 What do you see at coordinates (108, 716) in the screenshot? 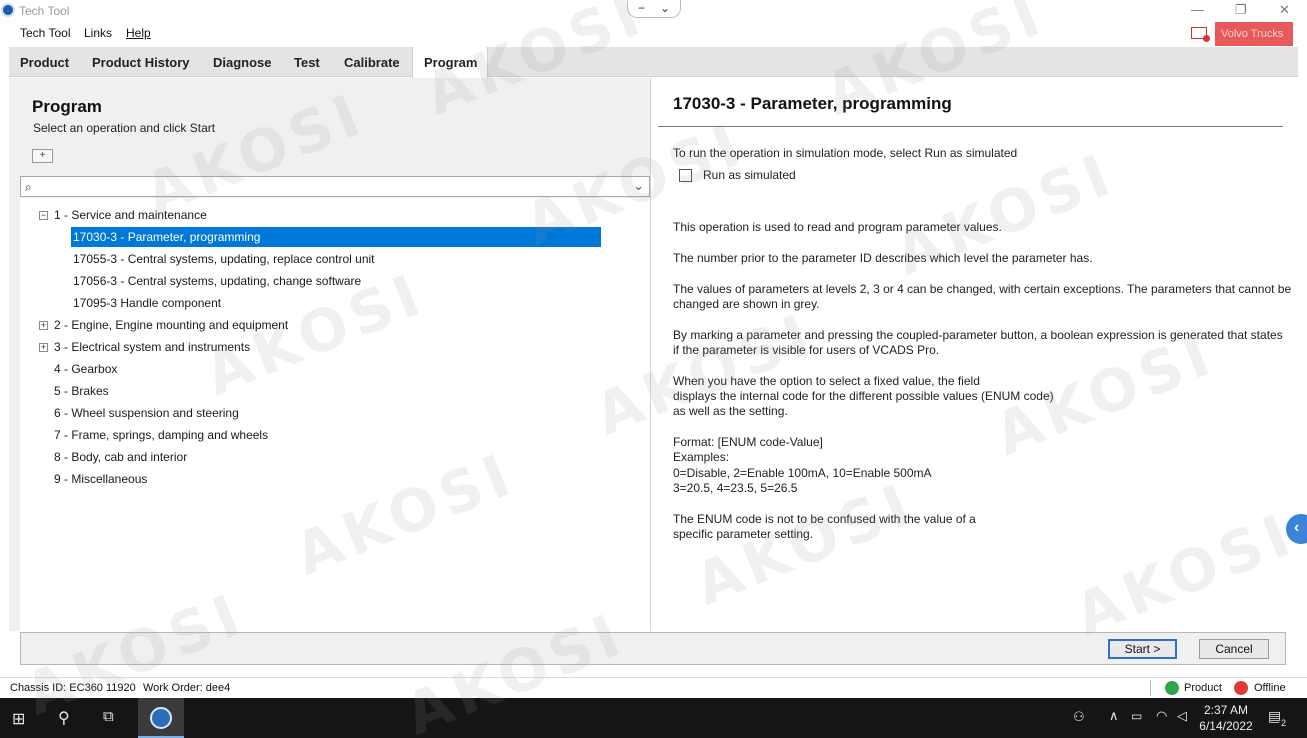
I see `task-view-icon: ⧉` at bounding box center [108, 716].